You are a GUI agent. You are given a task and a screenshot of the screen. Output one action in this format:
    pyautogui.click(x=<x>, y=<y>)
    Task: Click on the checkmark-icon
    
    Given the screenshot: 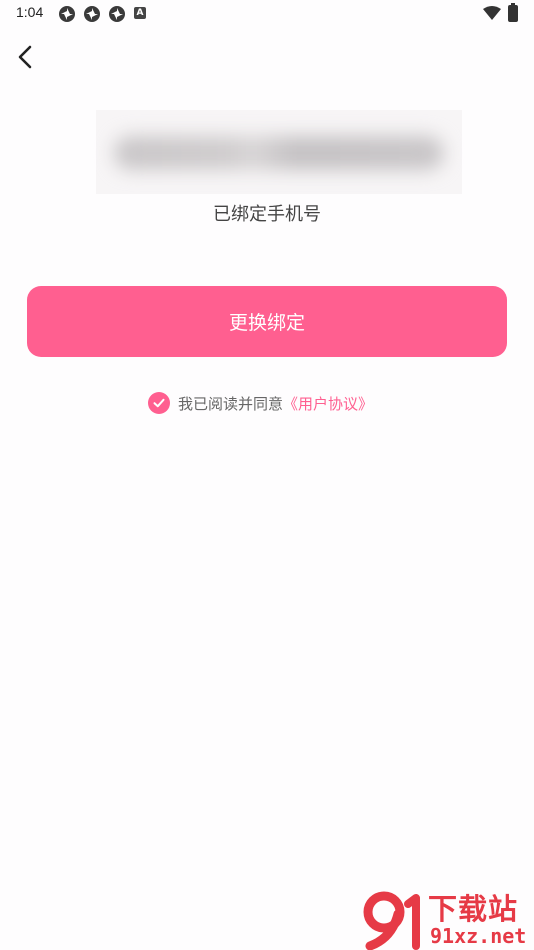 What is the action you would take?
    pyautogui.click(x=159, y=403)
    